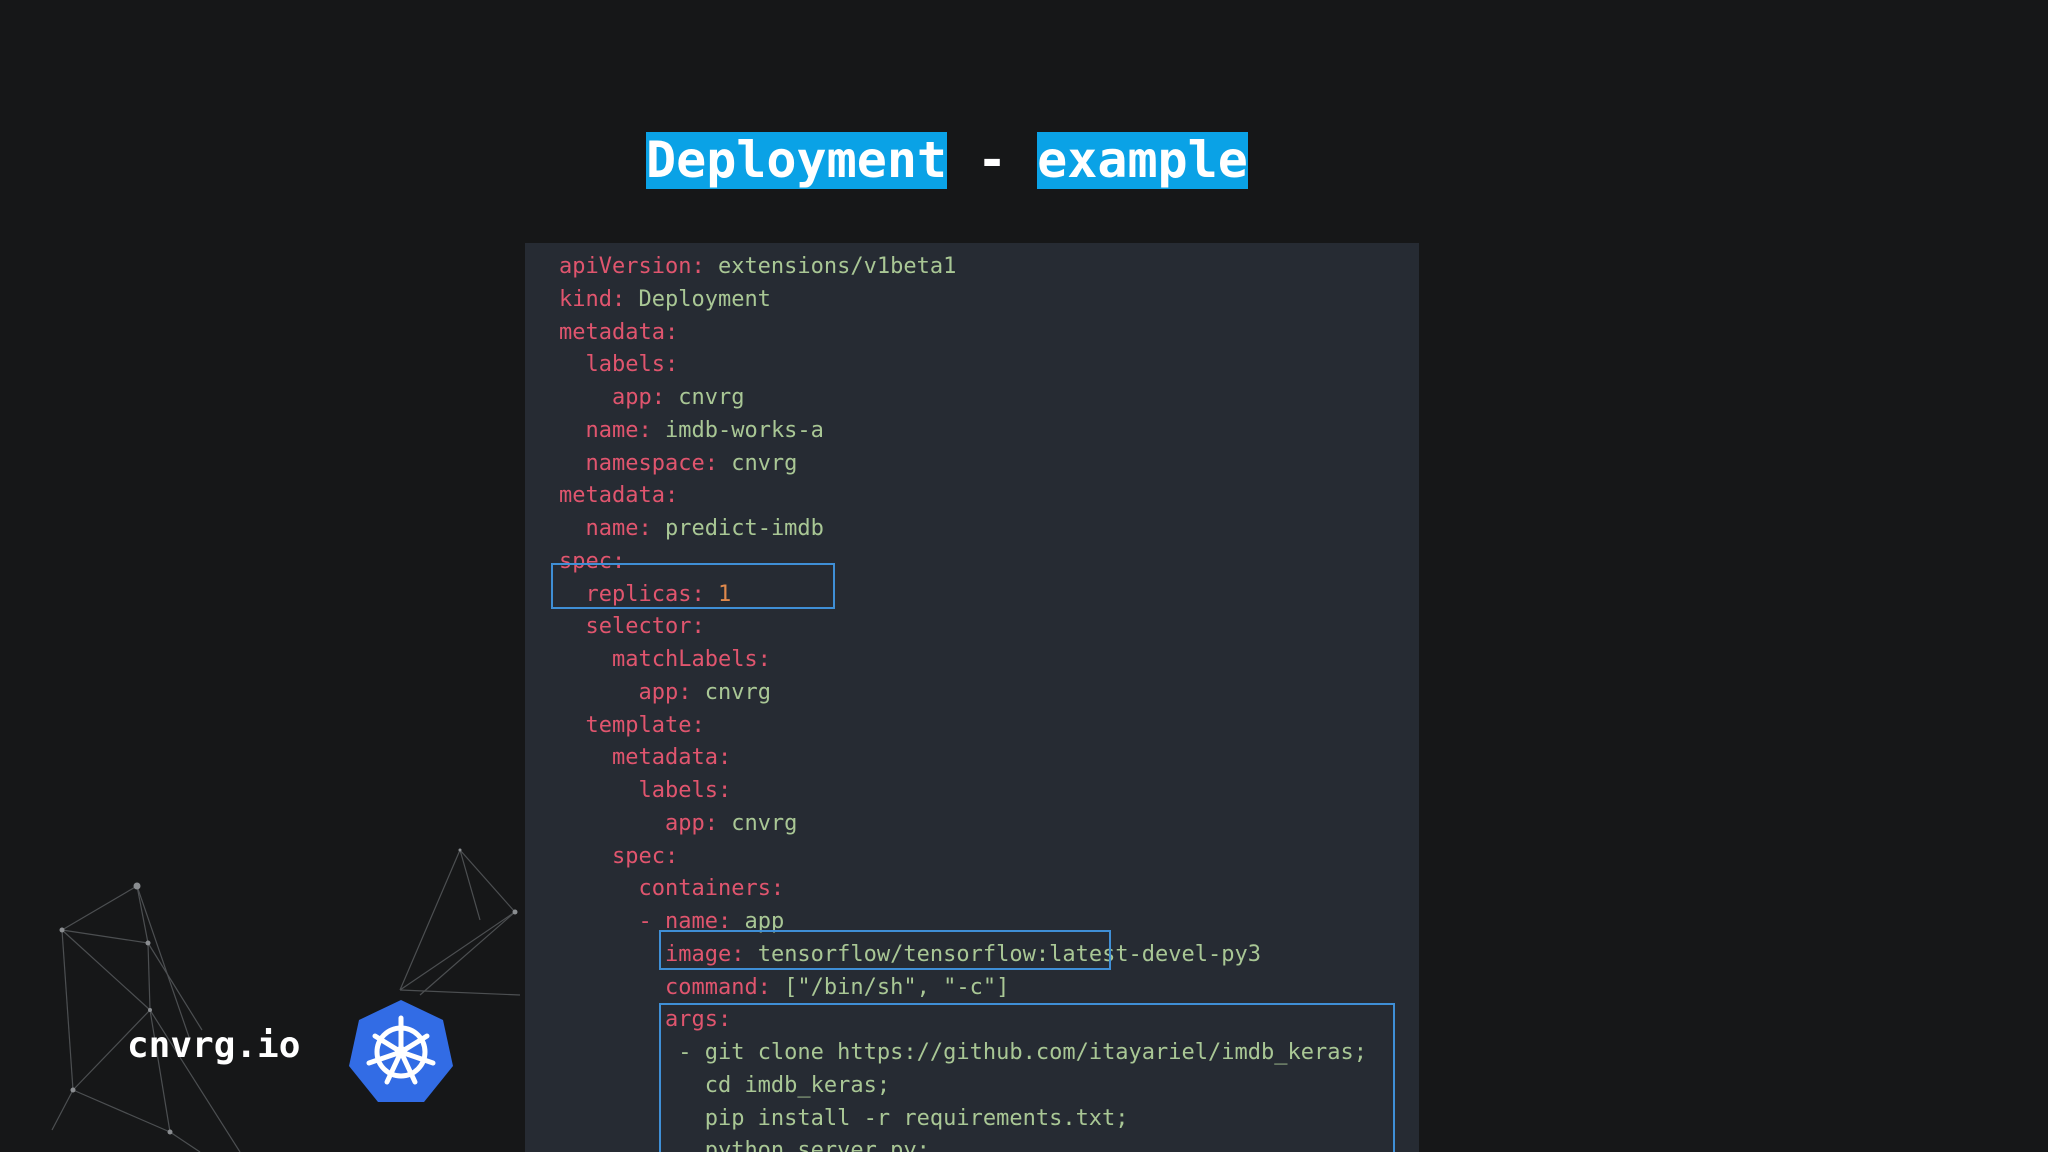  What do you see at coordinates (711, 889) in the screenshot?
I see `code-key: containers:` at bounding box center [711, 889].